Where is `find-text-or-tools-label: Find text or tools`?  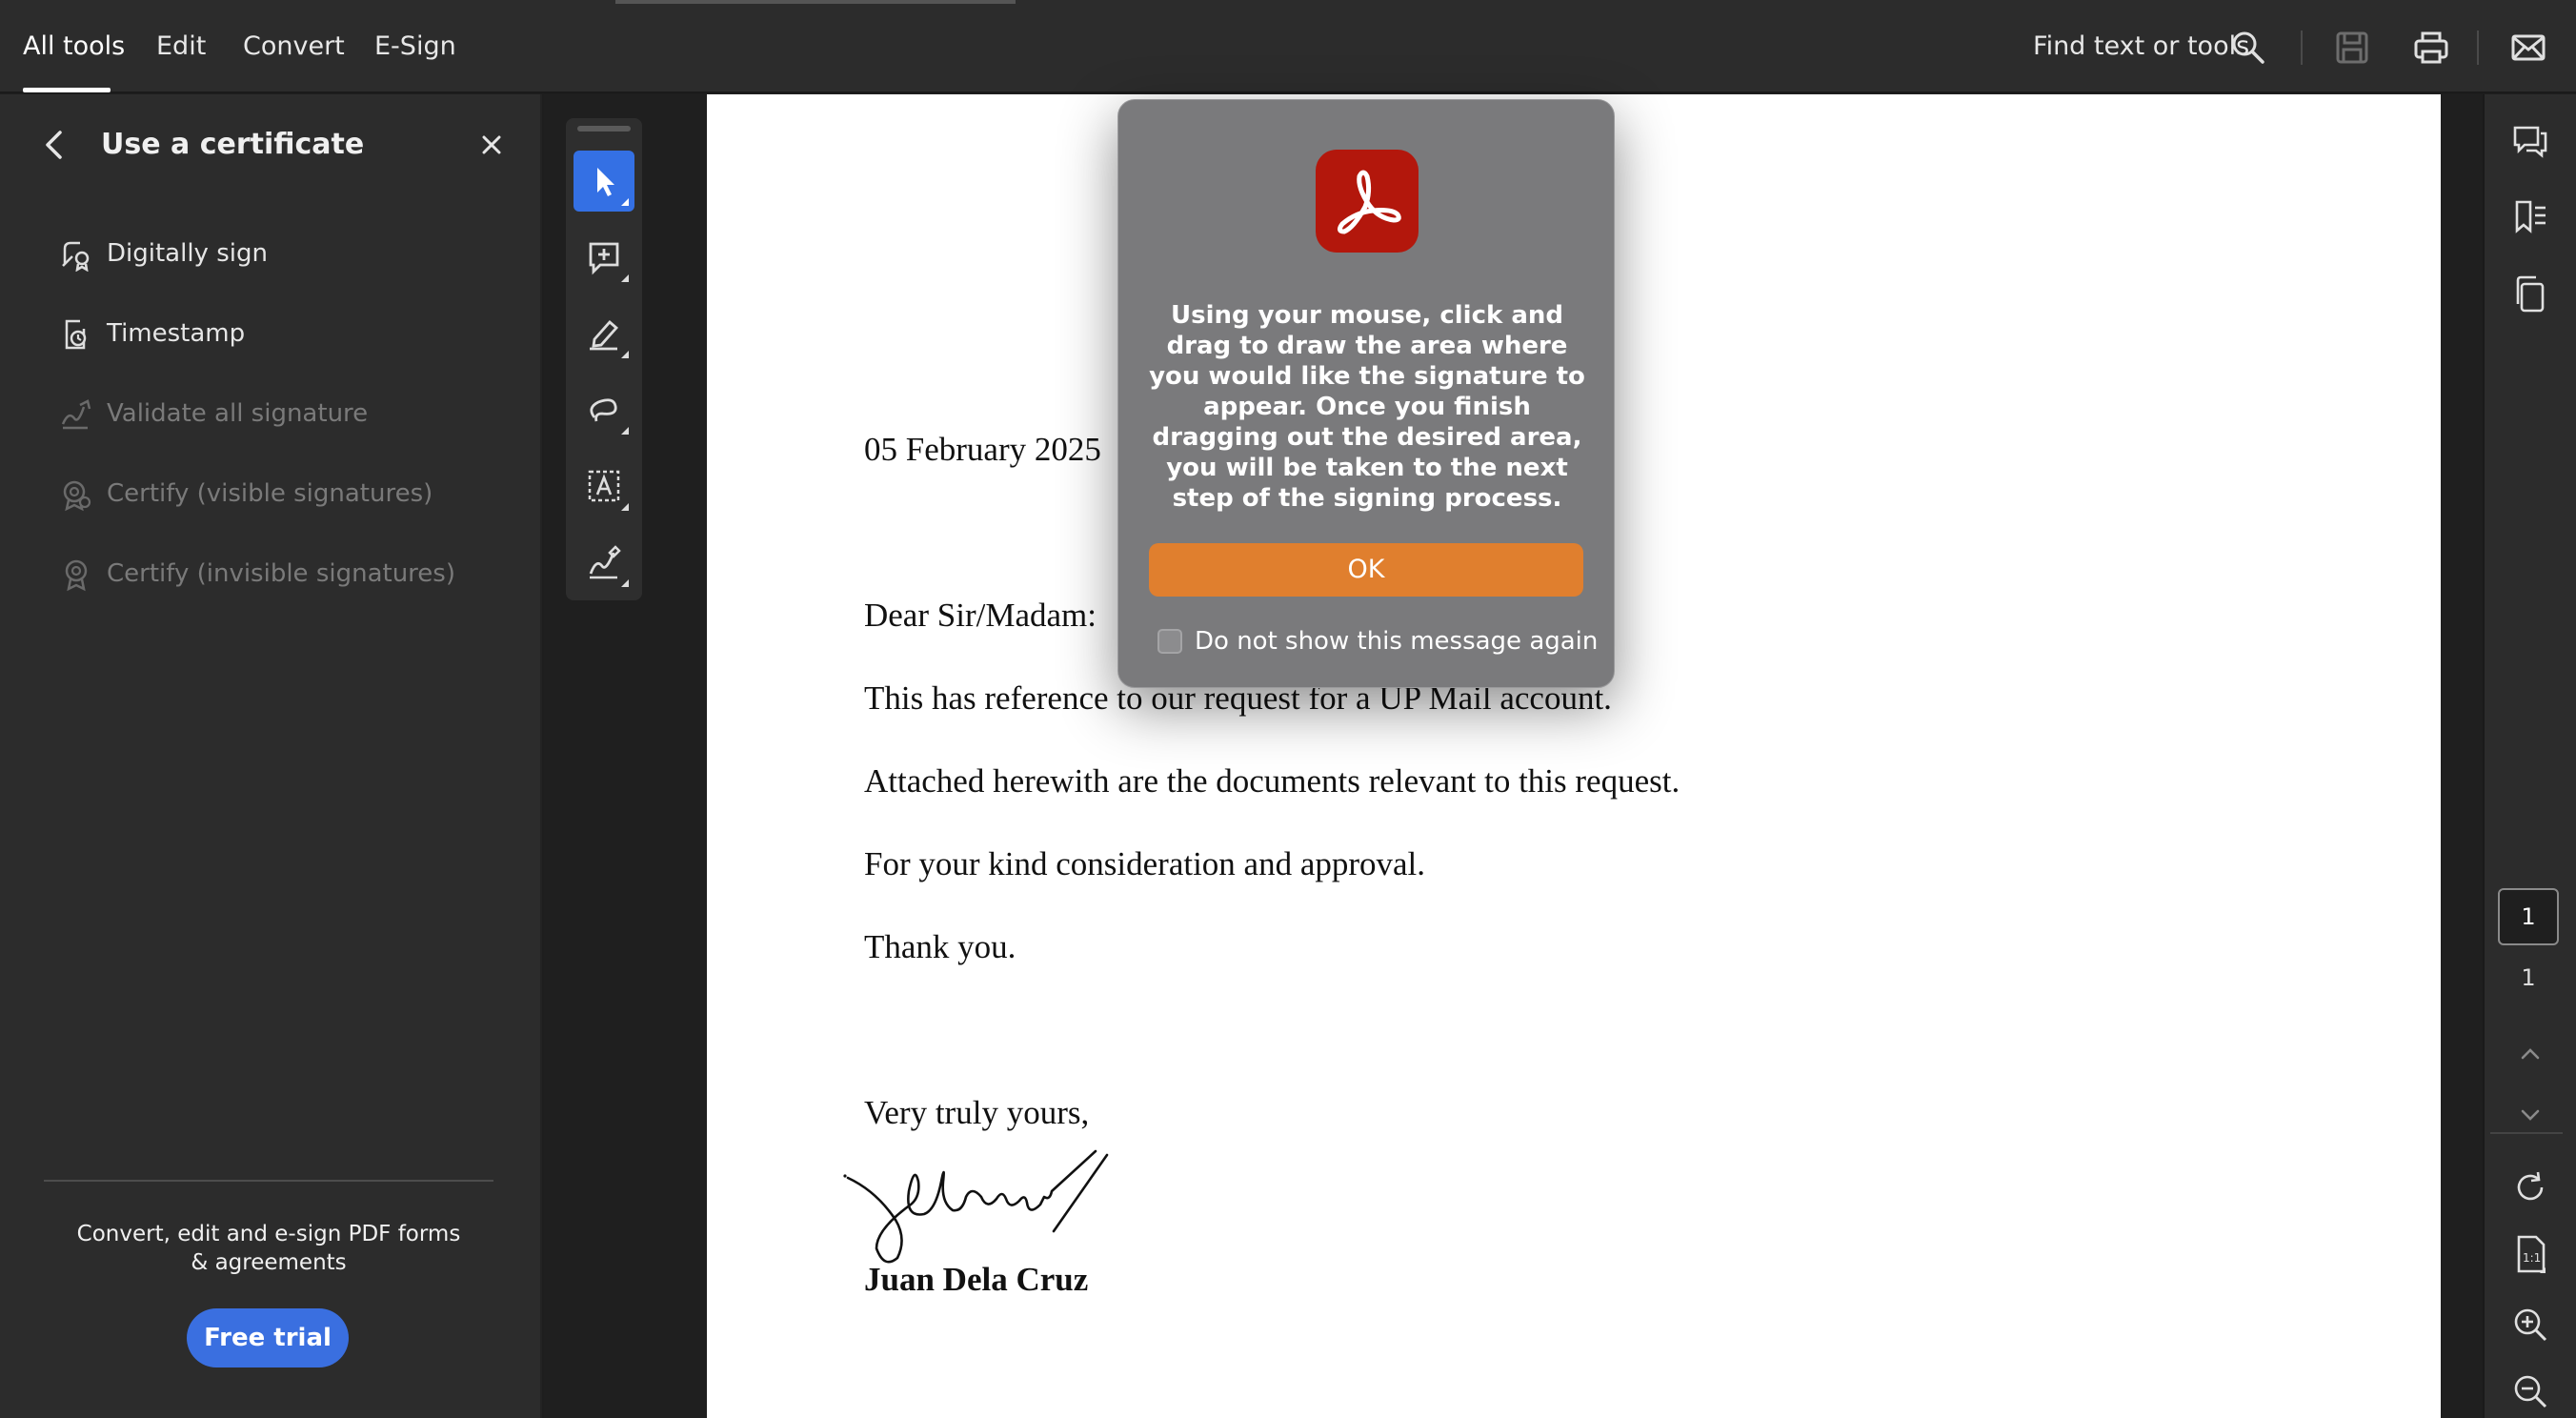 find-text-or-tools-label: Find text or tools is located at coordinates (2141, 46).